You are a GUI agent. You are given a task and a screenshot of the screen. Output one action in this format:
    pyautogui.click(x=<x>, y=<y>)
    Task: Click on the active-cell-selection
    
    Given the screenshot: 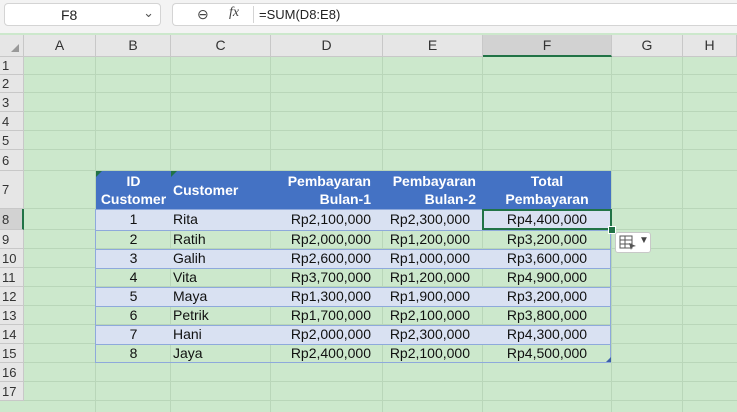 What is the action you would take?
    pyautogui.click(x=547, y=219)
    